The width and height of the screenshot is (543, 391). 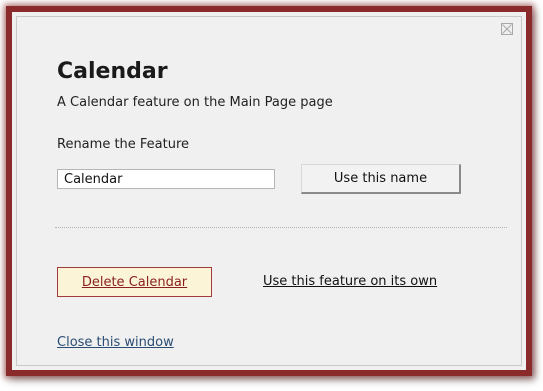 What do you see at coordinates (134, 282) in the screenshot?
I see `delete-calendar-button: Delete Calendar` at bounding box center [134, 282].